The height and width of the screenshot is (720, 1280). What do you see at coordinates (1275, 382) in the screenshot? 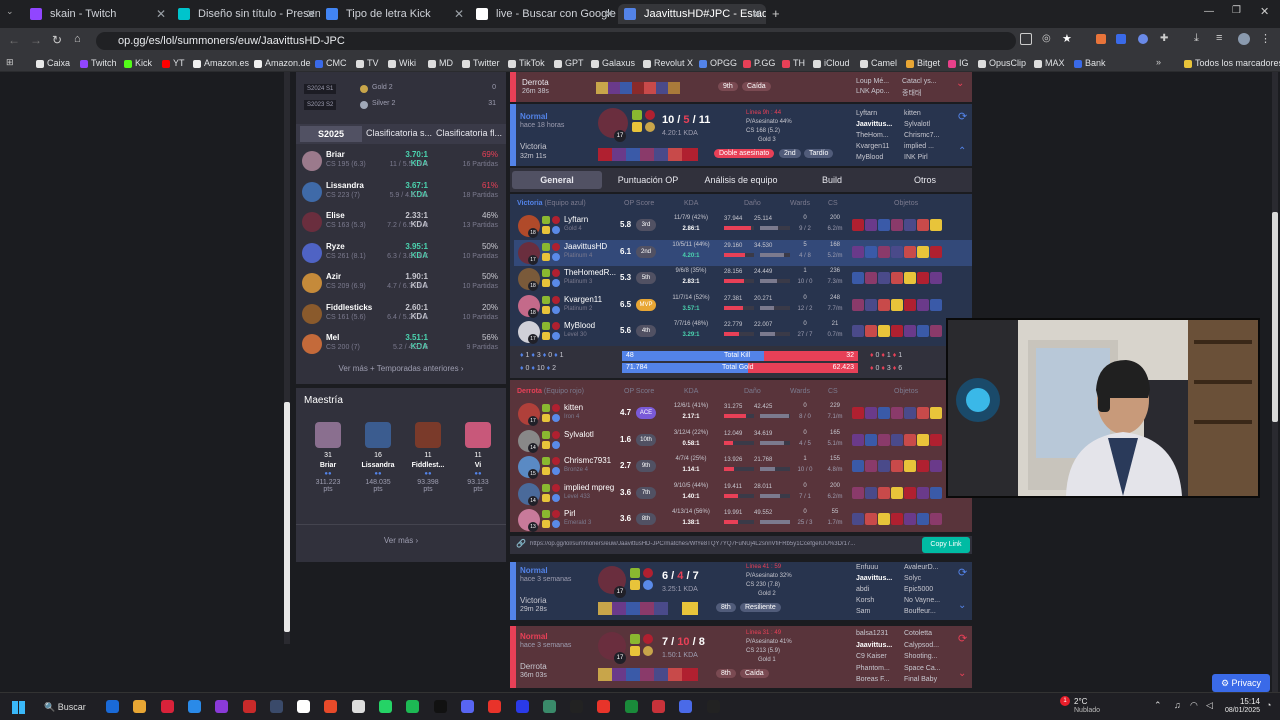
I see `page-scrollbar` at bounding box center [1275, 382].